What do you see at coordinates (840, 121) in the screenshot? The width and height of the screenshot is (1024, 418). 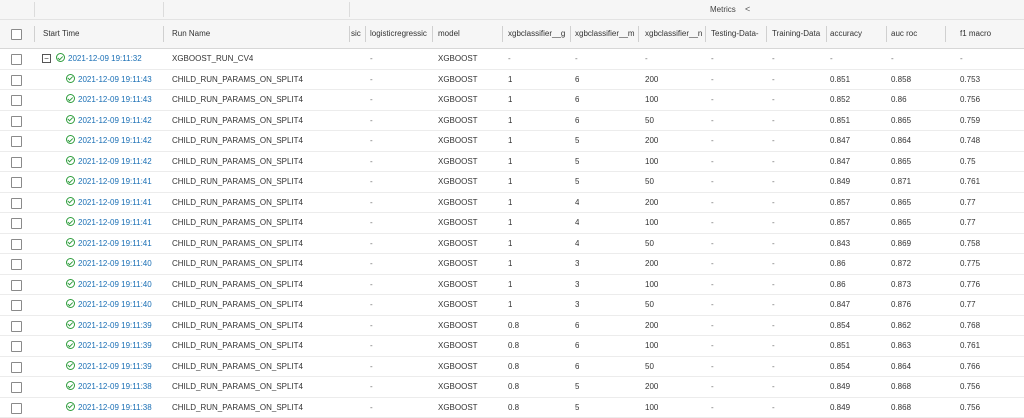 I see `accuracy-cell: 0.851` at bounding box center [840, 121].